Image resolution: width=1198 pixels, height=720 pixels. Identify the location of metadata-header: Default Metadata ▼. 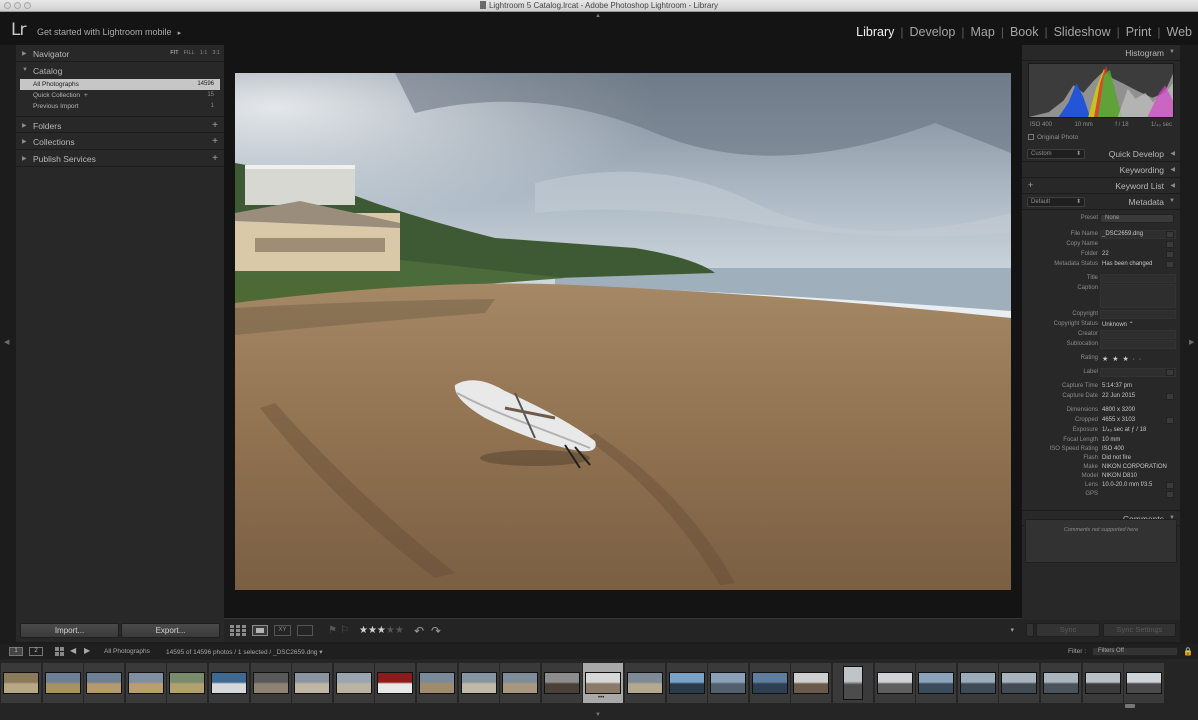
(1101, 202).